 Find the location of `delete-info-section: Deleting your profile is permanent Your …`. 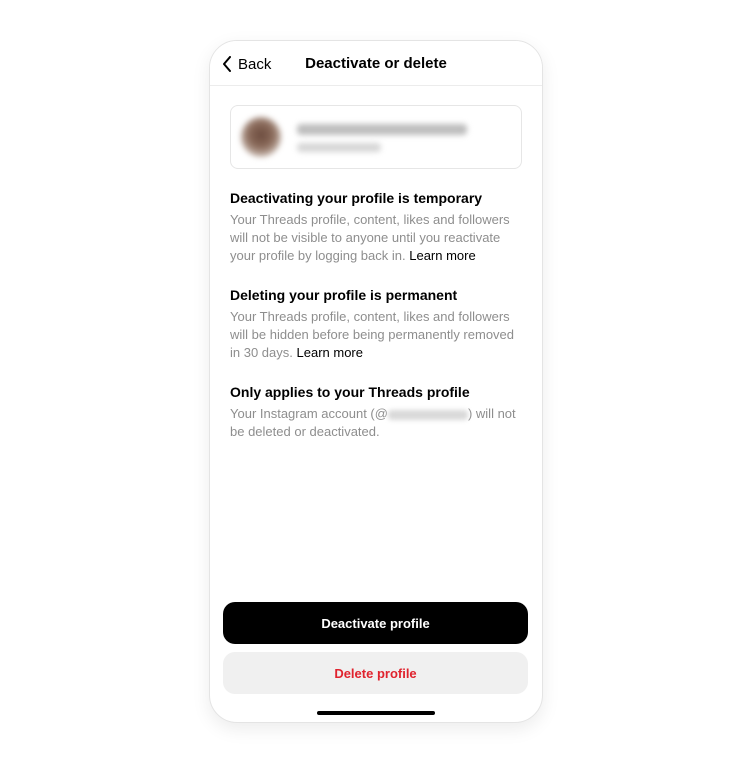

delete-info-section: Deleting your profile is permanent Your … is located at coordinates (376, 324).